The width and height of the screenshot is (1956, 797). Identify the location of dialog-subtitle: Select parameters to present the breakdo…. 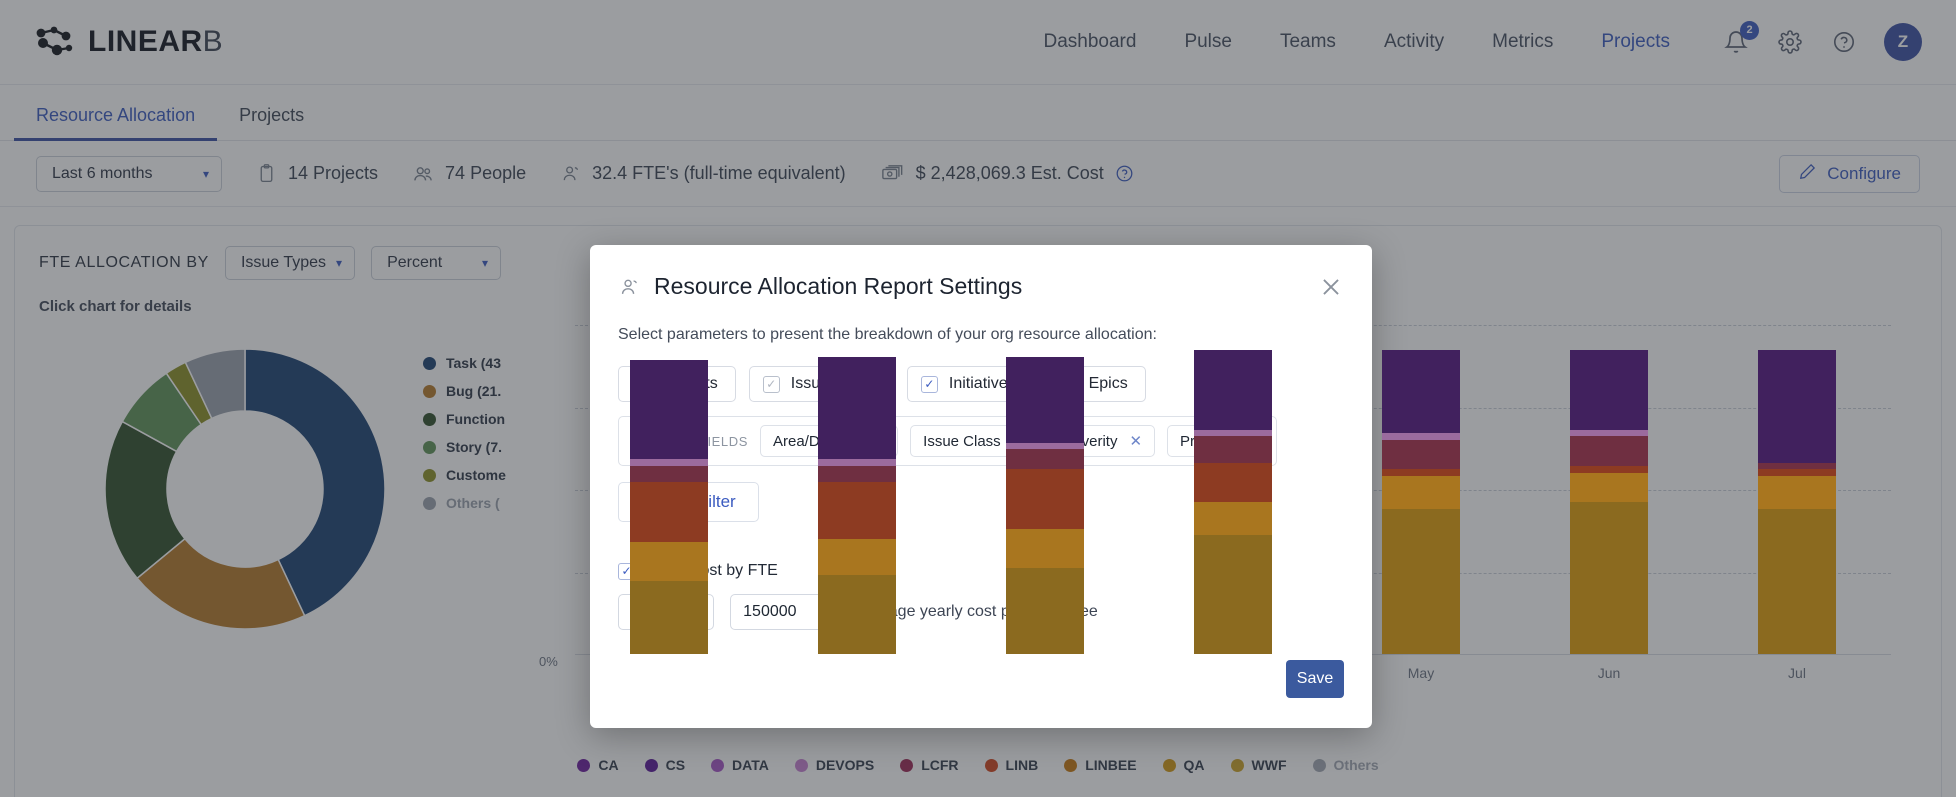
(887, 334).